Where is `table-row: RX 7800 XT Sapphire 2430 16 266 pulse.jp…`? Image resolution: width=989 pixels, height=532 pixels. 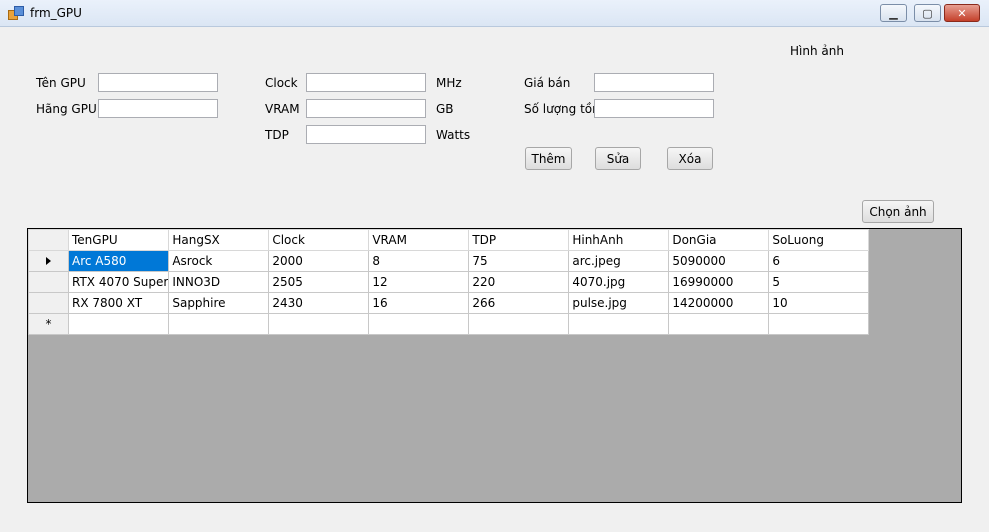 table-row: RX 7800 XT Sapphire 2430 16 266 pulse.jp… is located at coordinates (449, 303).